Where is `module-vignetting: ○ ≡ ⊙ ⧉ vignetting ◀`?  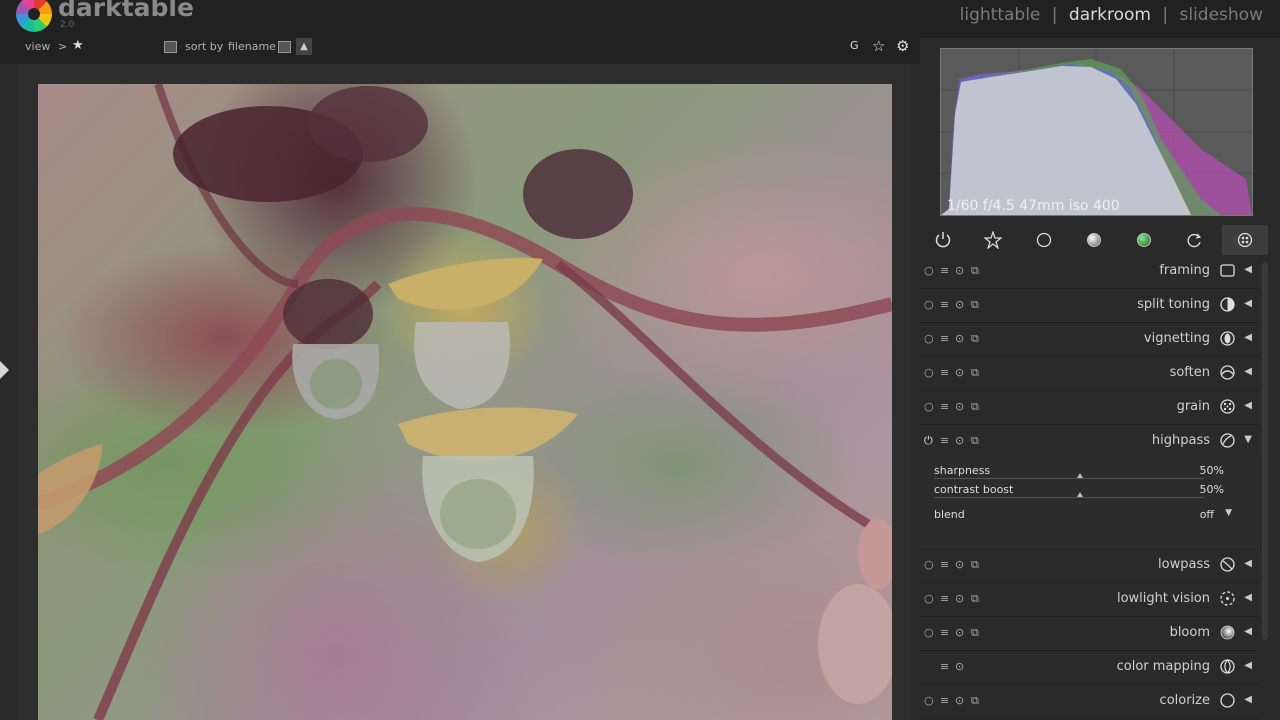
module-vignetting: ○ ≡ ⊙ ⧉ vignetting ◀ is located at coordinates (1089, 340).